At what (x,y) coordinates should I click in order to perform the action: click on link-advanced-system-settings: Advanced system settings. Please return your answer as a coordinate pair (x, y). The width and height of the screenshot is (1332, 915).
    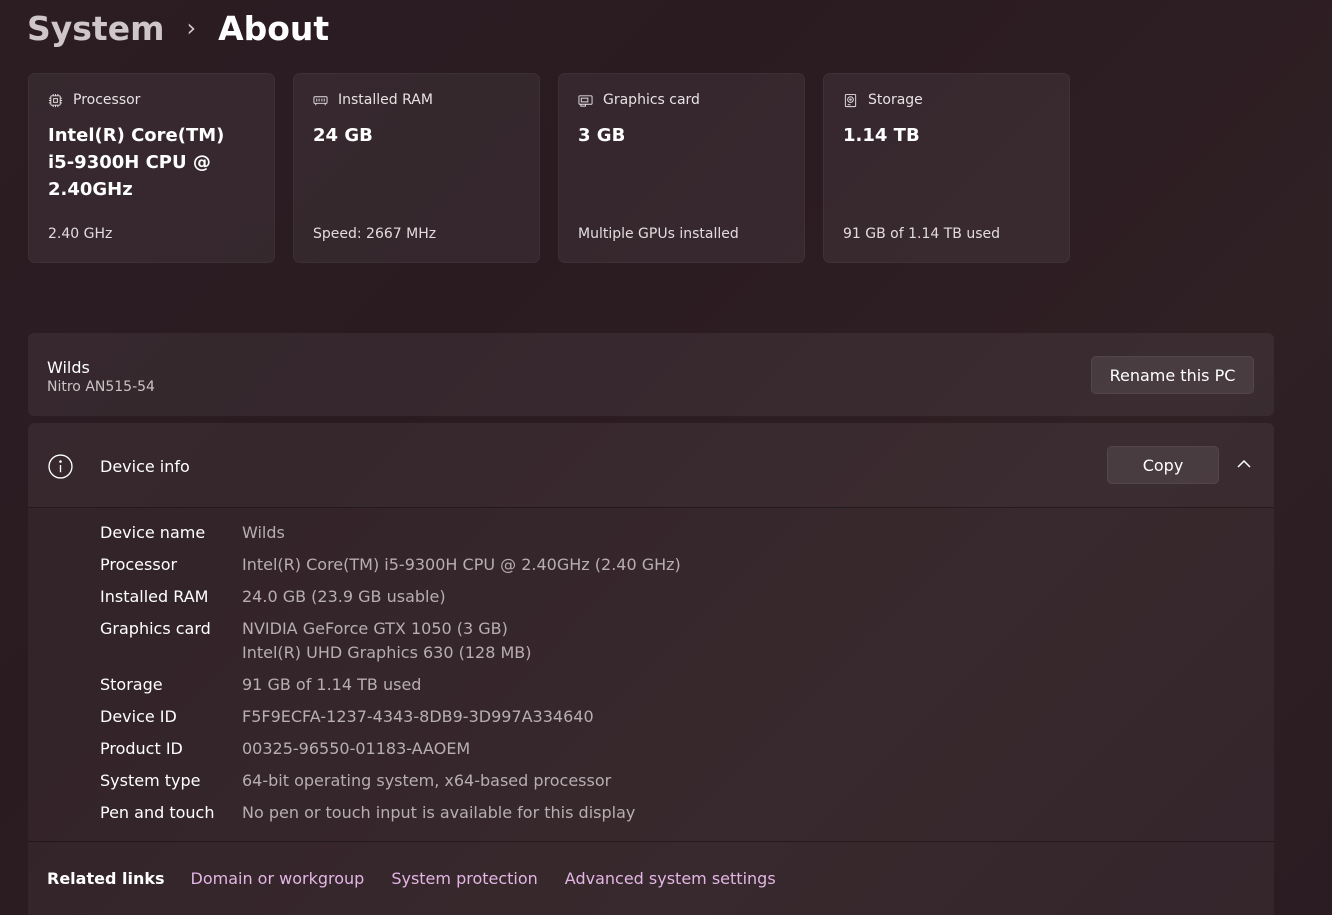
    Looking at the image, I should click on (670, 878).